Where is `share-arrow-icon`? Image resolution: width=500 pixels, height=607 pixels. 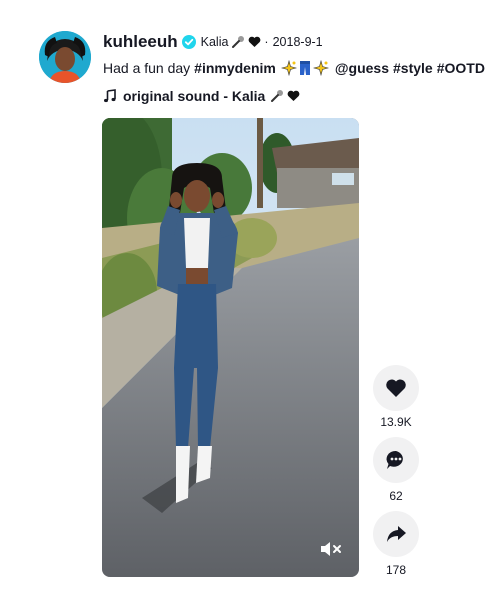 share-arrow-icon is located at coordinates (396, 534).